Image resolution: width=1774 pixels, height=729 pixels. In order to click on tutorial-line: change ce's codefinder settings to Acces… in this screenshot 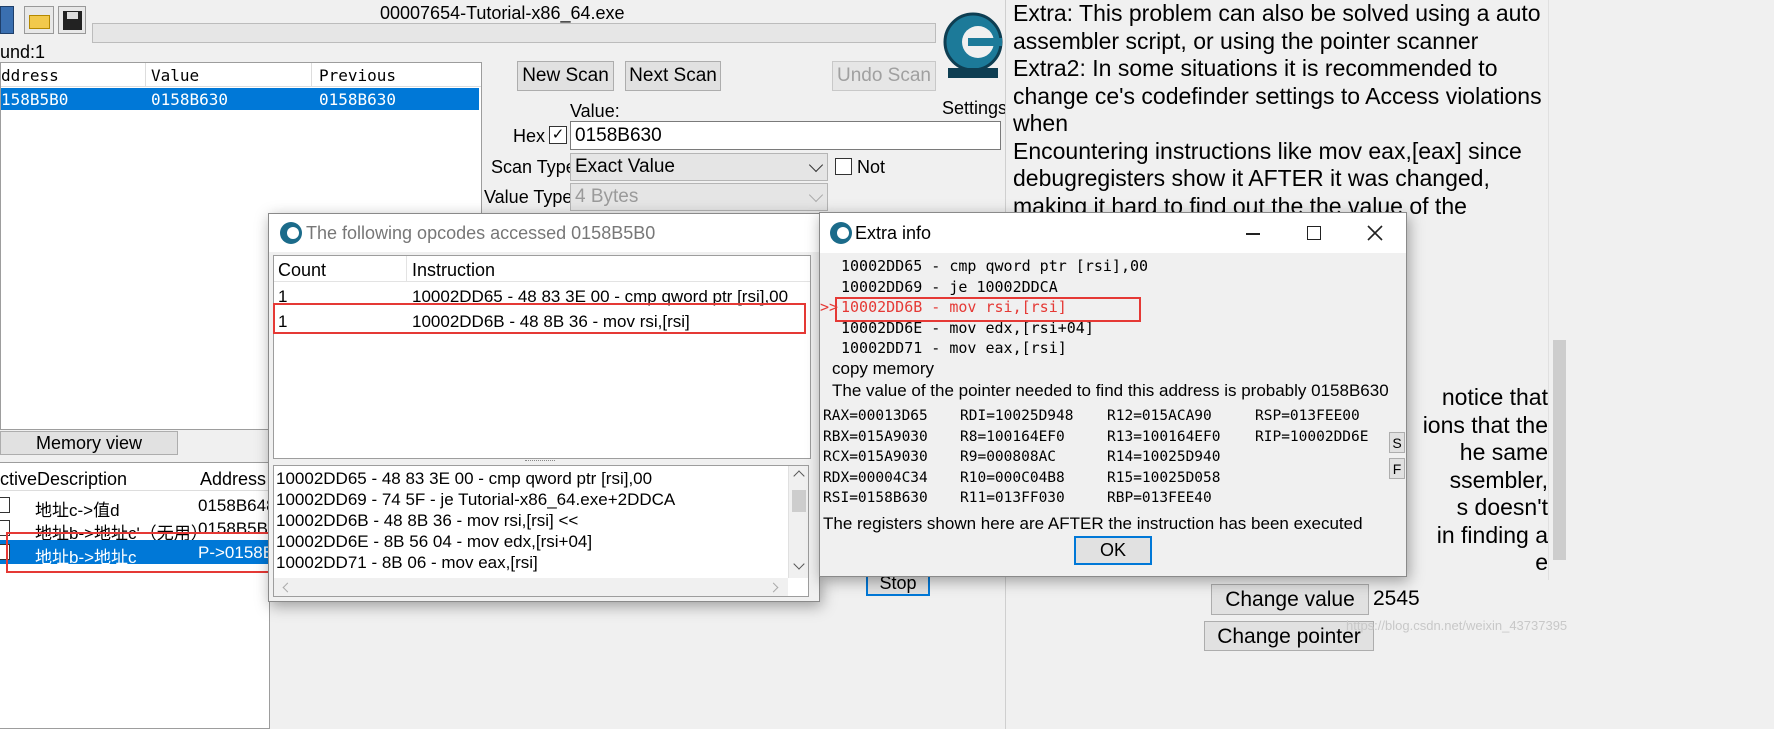, I will do `click(1277, 95)`.